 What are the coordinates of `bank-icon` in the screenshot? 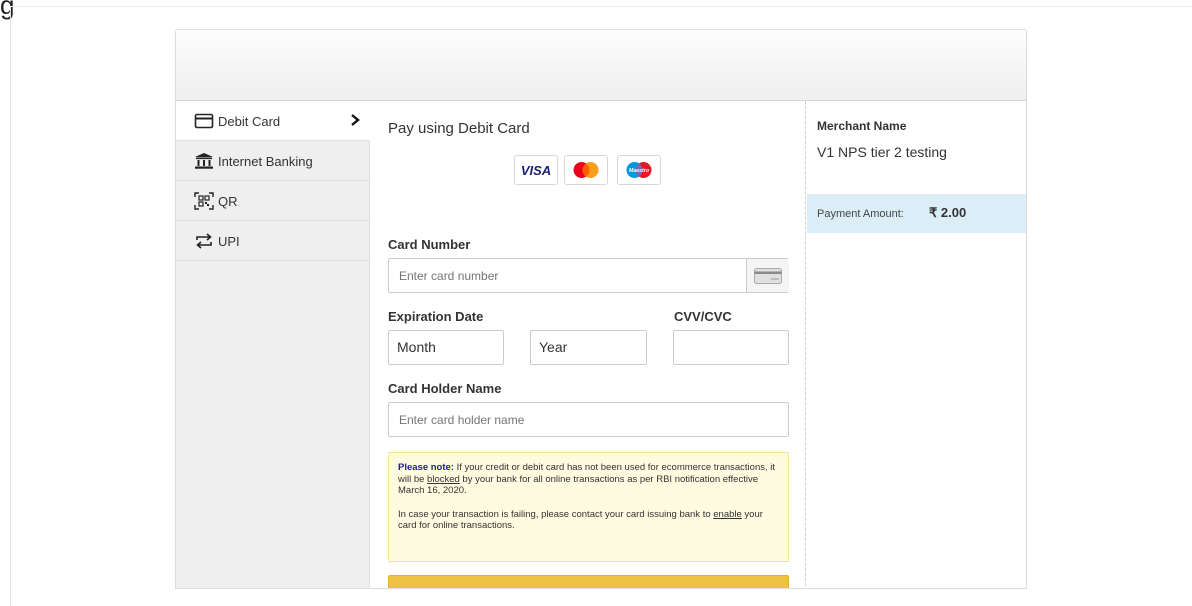 It's located at (204, 161).